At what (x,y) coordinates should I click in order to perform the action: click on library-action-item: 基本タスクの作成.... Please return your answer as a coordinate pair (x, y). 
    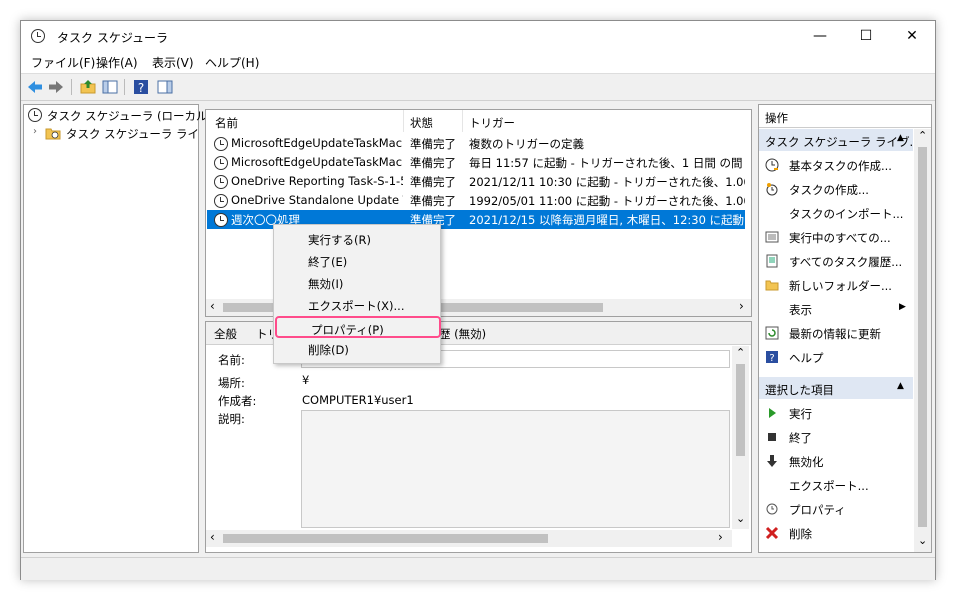
    Looking at the image, I should click on (835, 165).